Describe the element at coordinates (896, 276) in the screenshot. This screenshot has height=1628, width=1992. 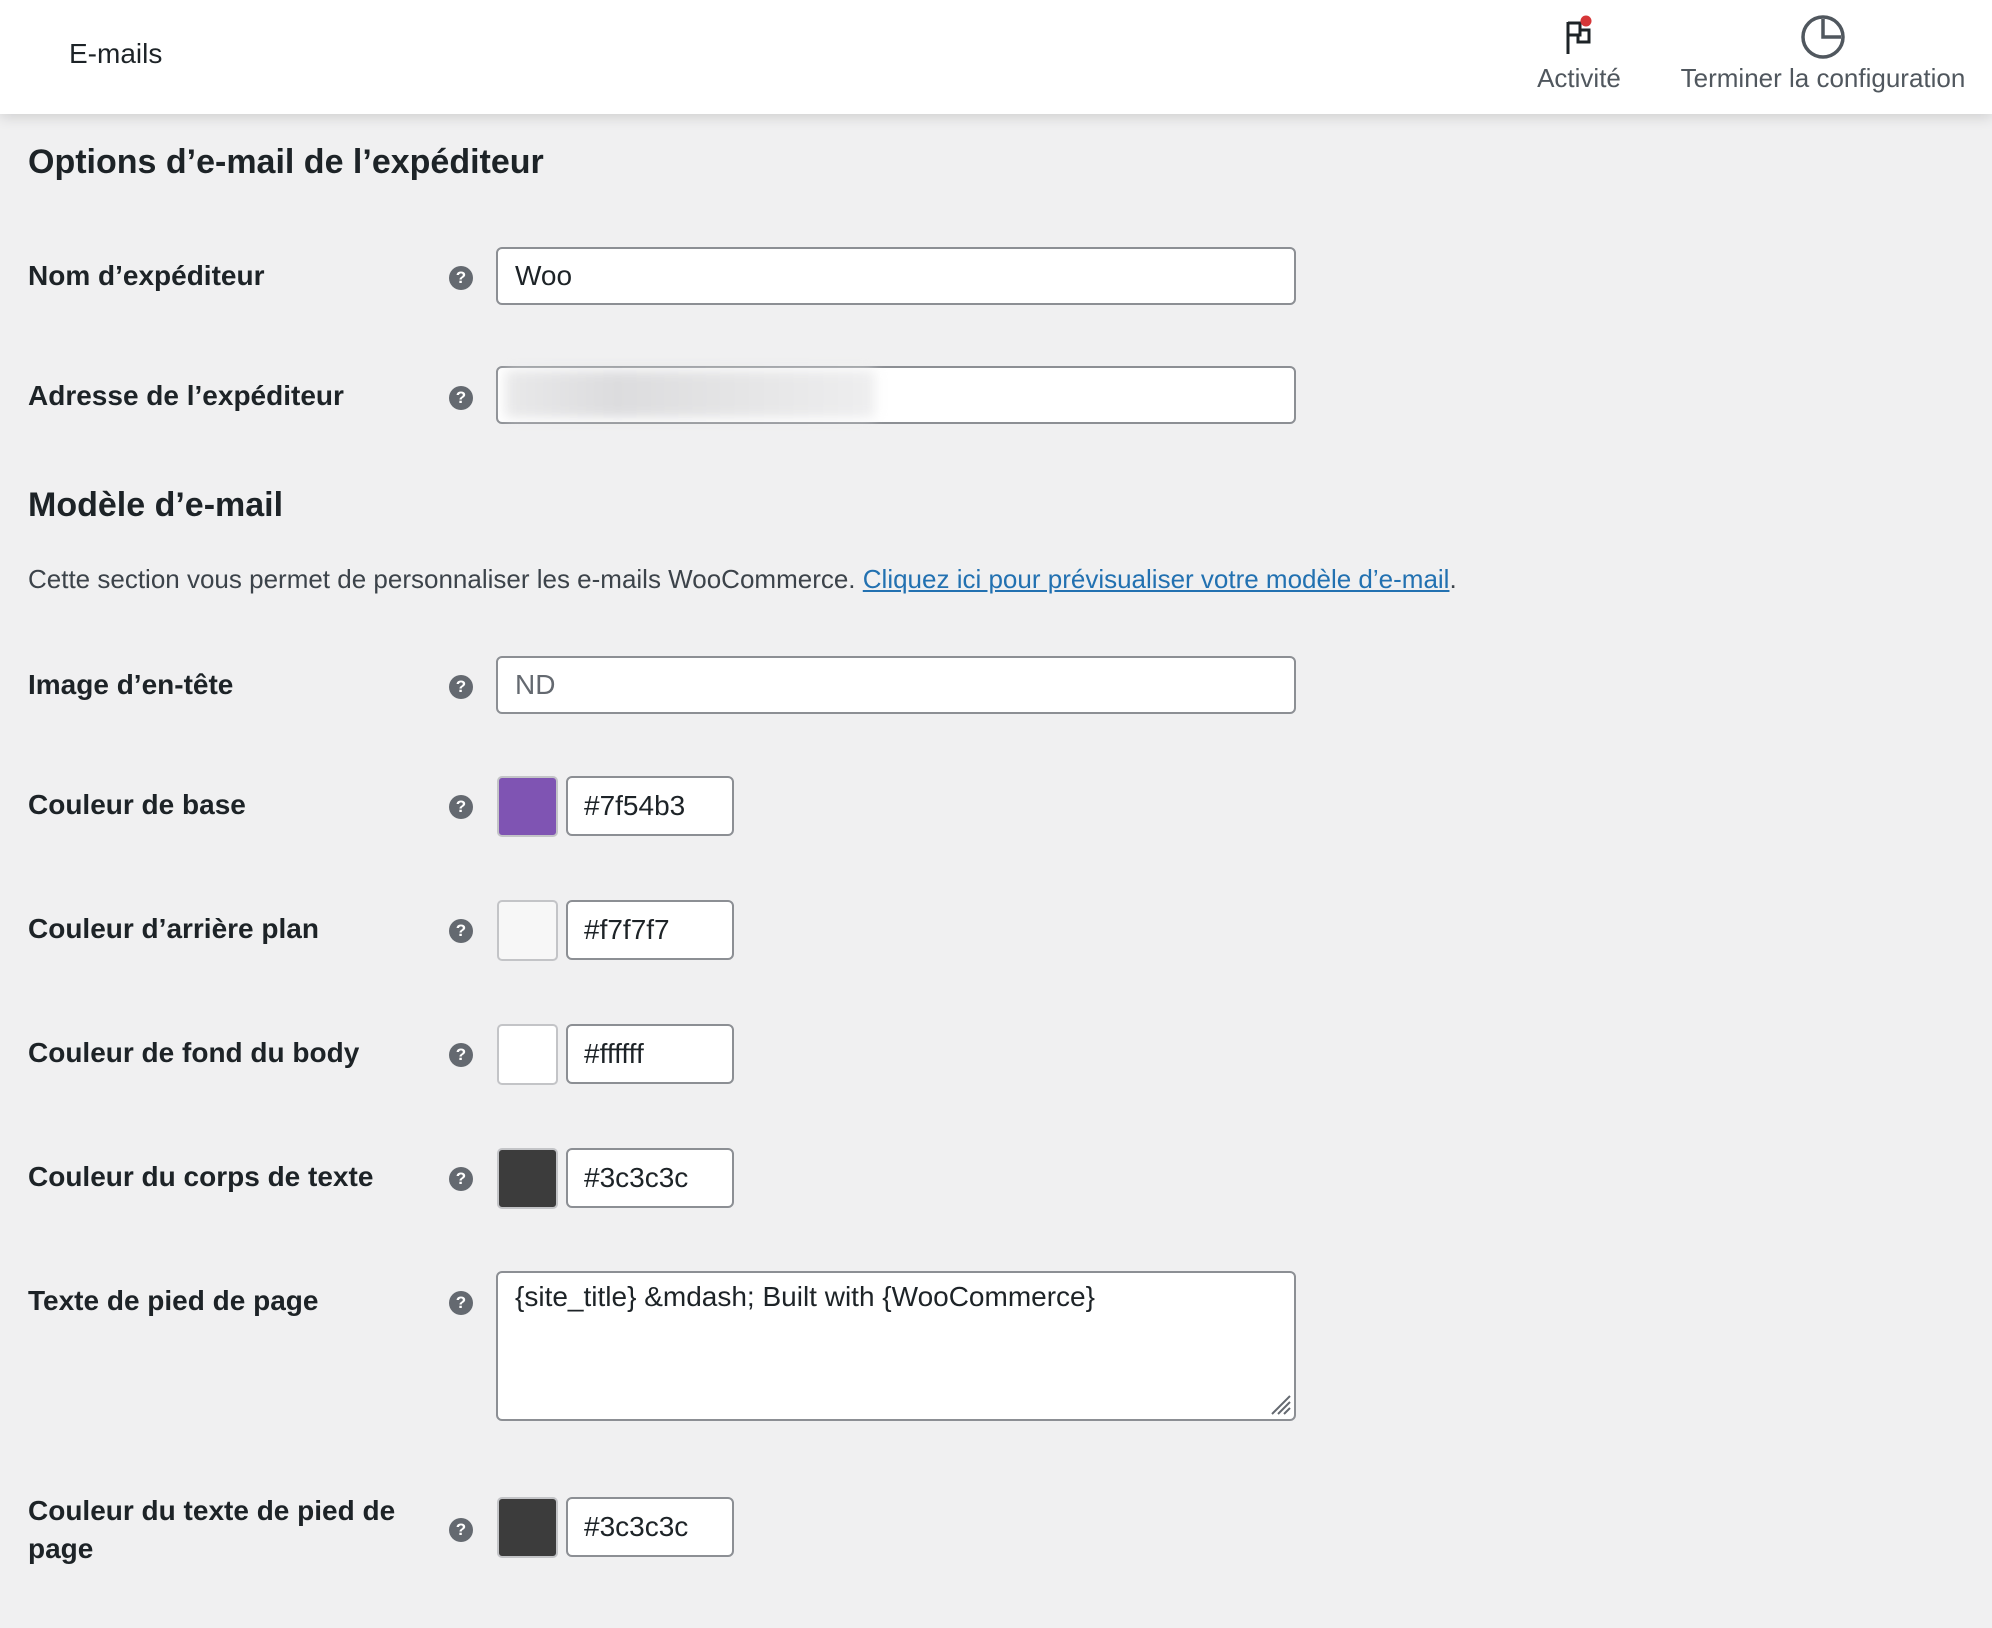
I see `sender-name-input` at that location.